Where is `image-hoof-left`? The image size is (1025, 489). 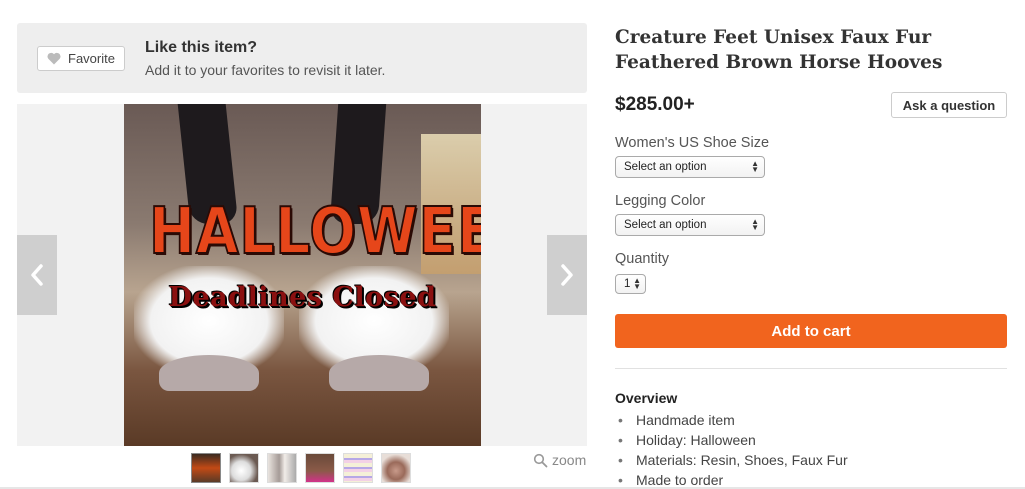 image-hoof-left is located at coordinates (209, 373).